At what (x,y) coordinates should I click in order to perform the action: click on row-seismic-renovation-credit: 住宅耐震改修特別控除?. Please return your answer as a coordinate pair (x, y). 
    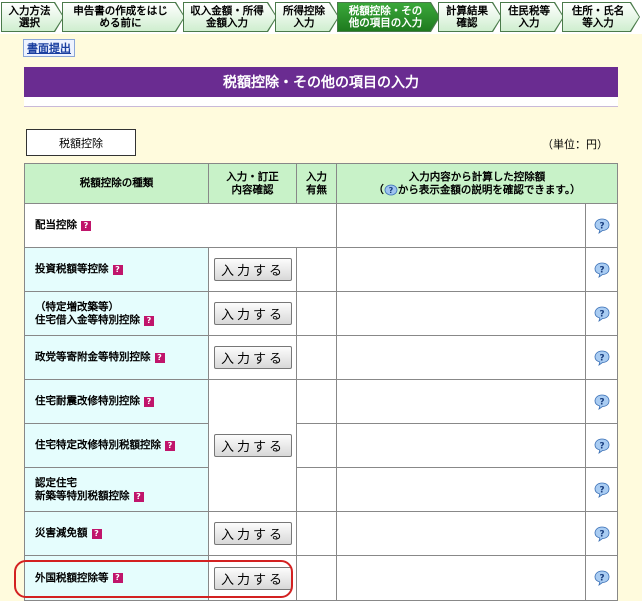
    Looking at the image, I should click on (116, 401).